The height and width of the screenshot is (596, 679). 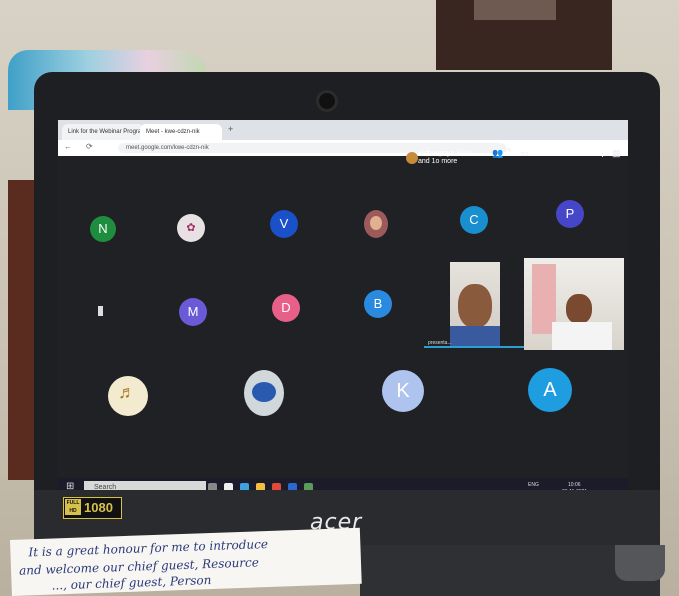 I want to click on back-icon: ←, so click(x=68, y=146).